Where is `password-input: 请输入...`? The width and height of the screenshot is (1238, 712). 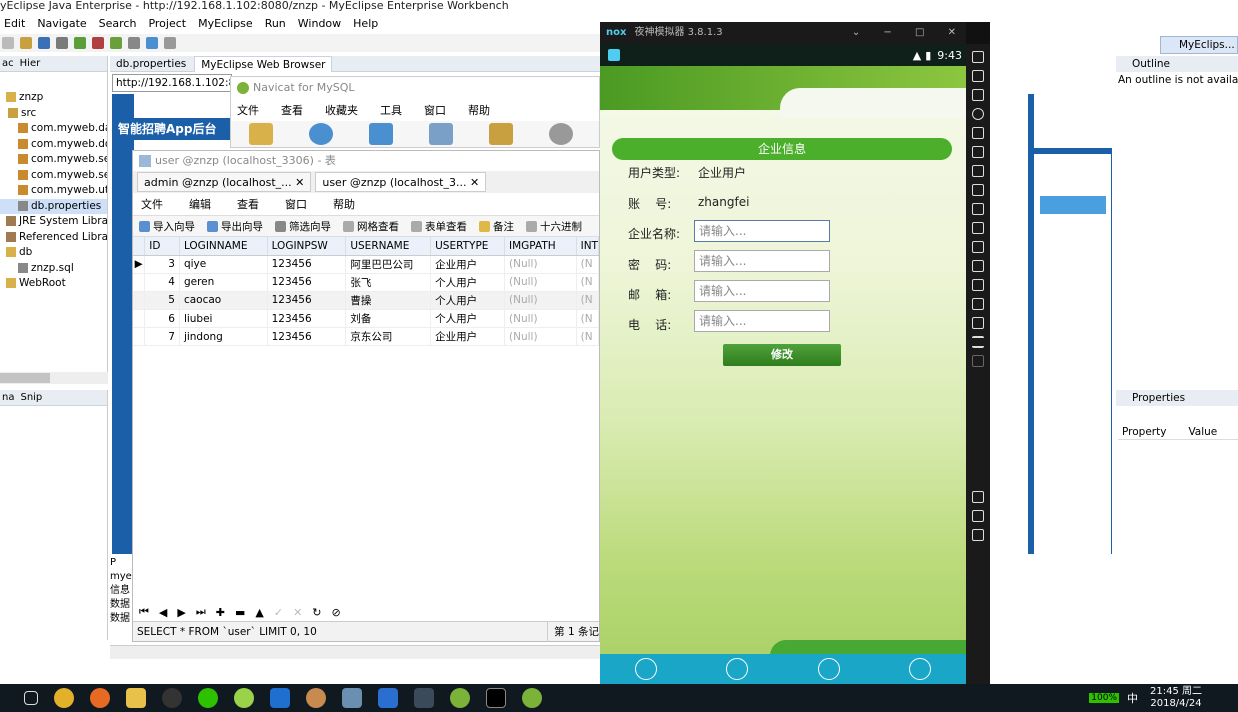
password-input: 请输入... is located at coordinates (762, 261).